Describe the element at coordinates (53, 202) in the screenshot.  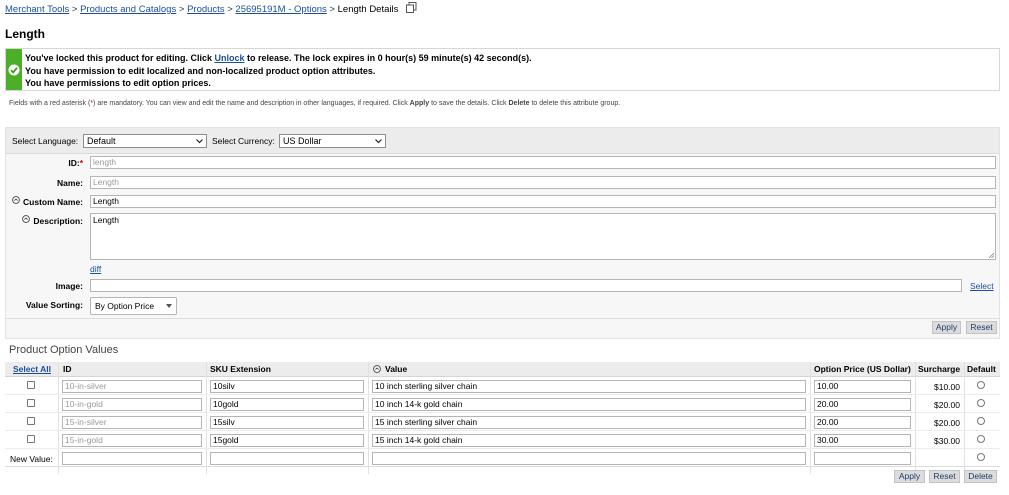
I see `custom-name-label: Custom Name:` at that location.